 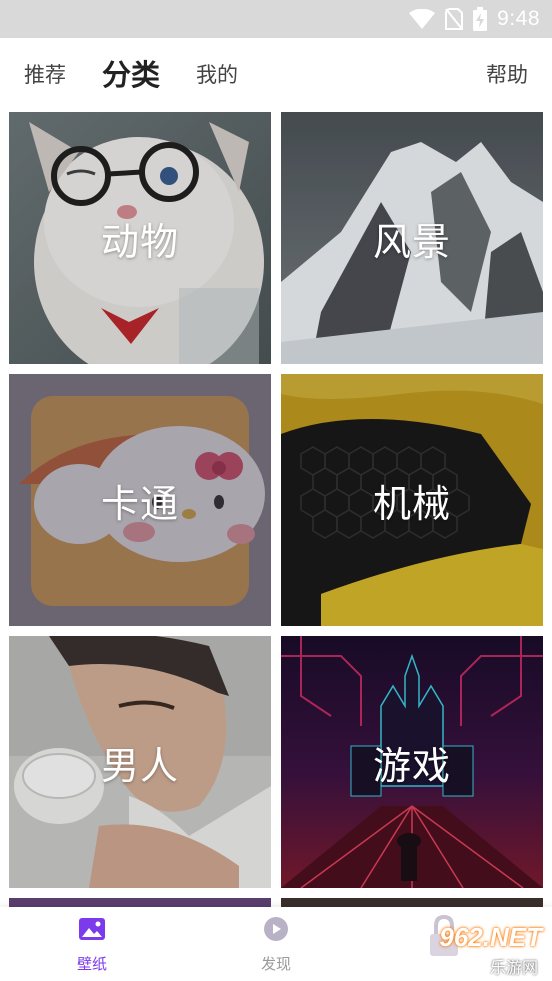 I want to click on top-nav: 推荐 分类 我的 帮助, so click(x=276, y=75).